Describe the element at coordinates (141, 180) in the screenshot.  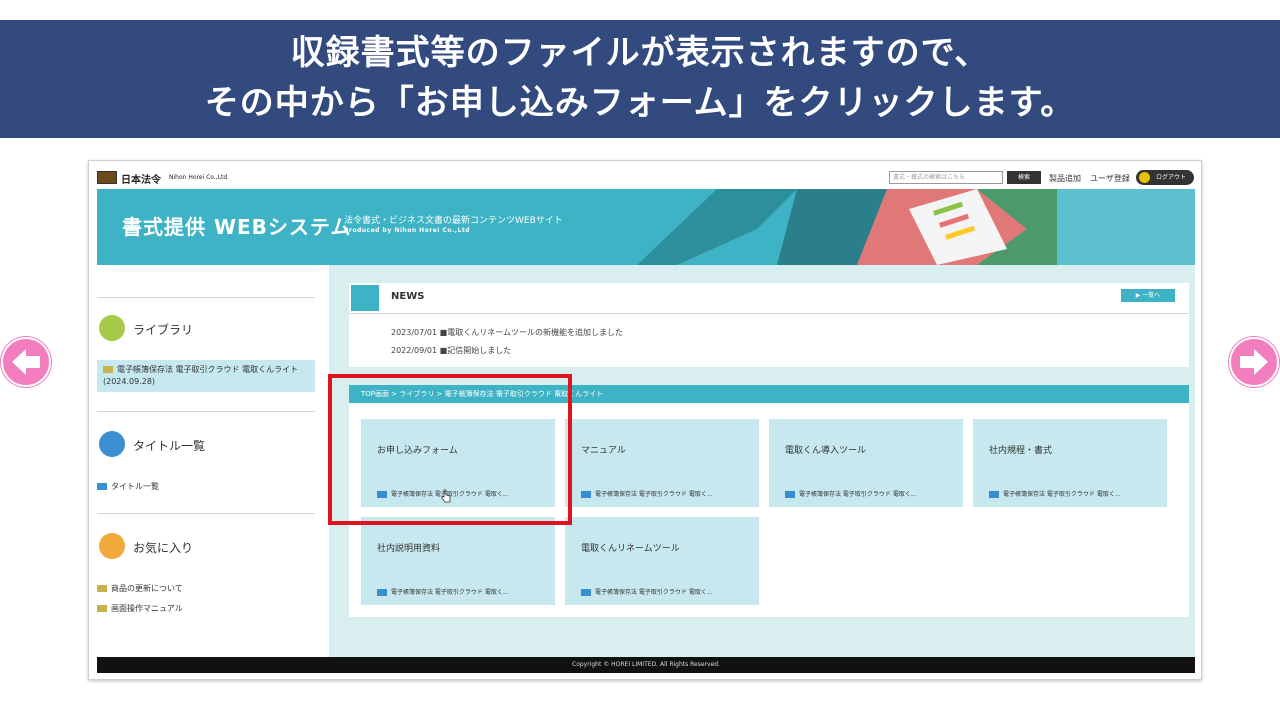
I see `company-logo-text: 日本法令` at that location.